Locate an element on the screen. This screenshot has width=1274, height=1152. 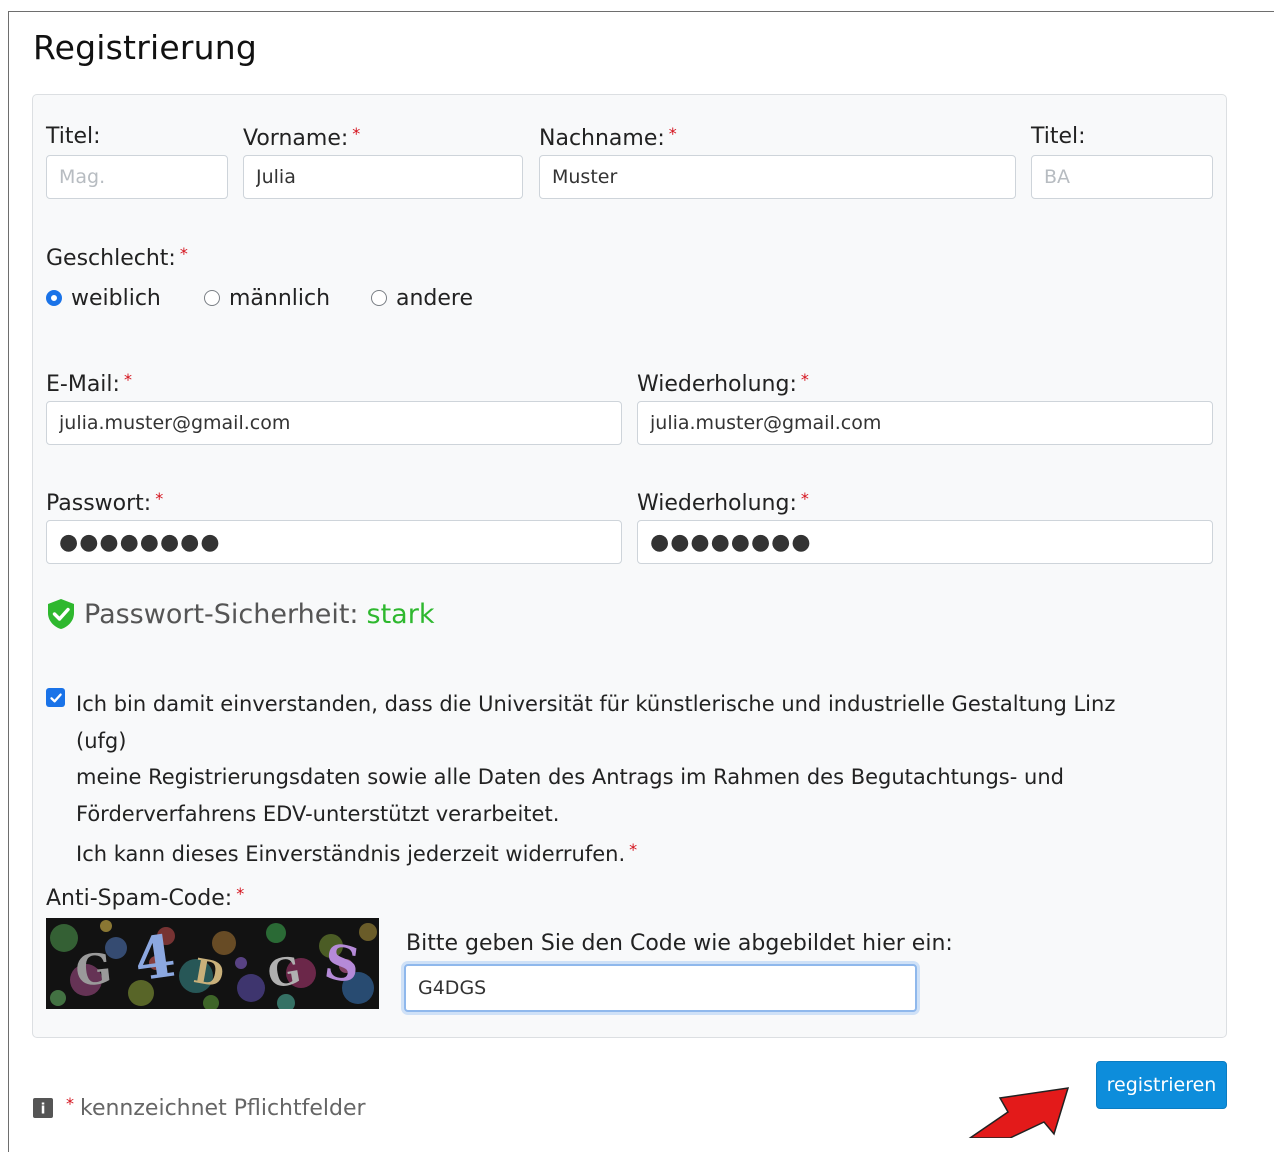
title-post-input is located at coordinates (1122, 177).